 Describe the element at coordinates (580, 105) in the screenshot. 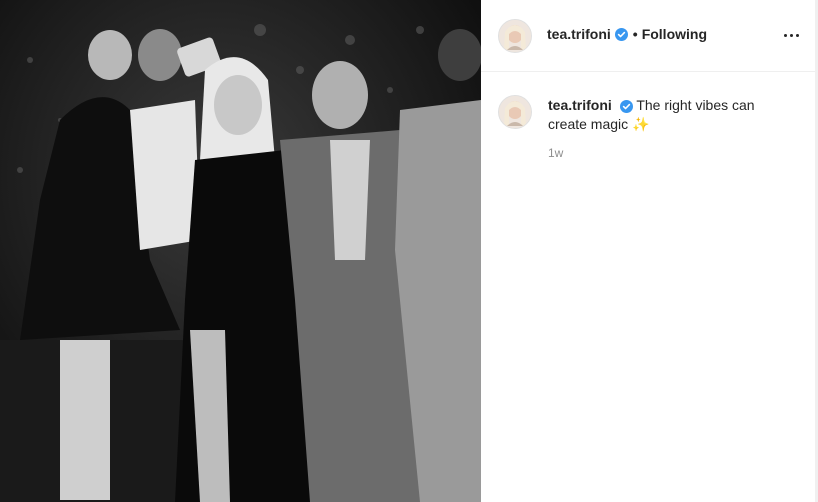

I see `caption-username: tea.trifoni` at that location.